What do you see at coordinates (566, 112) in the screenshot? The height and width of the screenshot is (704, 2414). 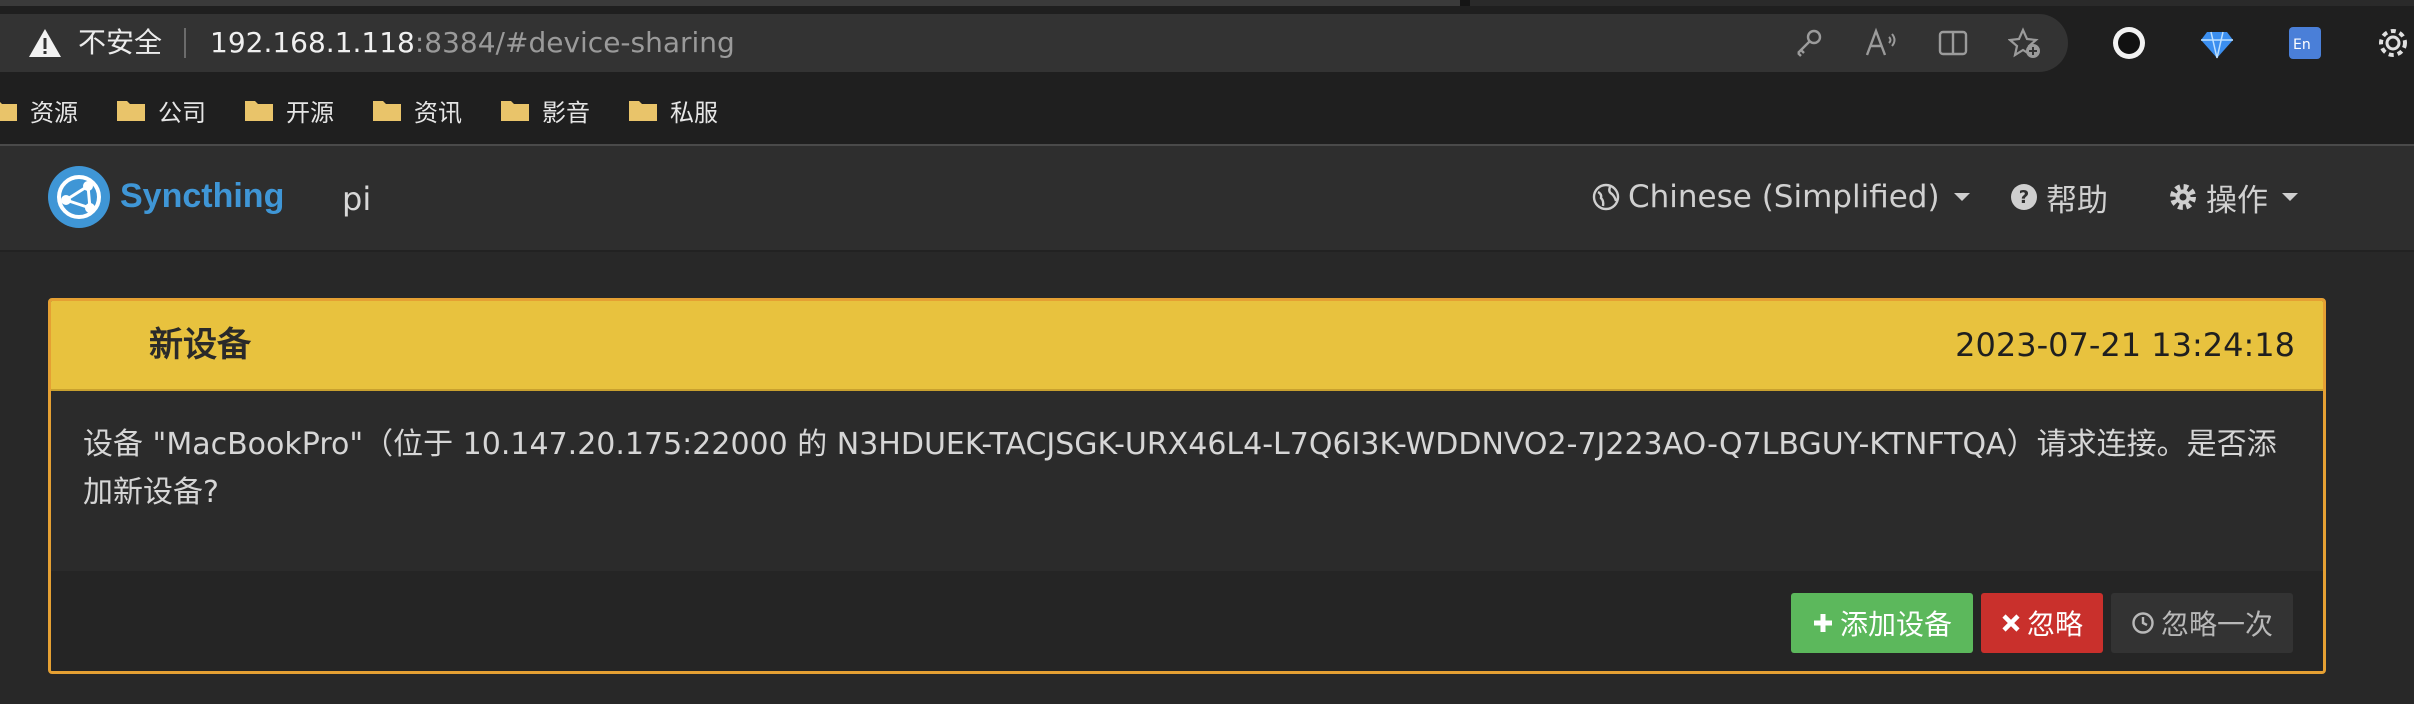 I see `bookmark-label: 影音` at bounding box center [566, 112].